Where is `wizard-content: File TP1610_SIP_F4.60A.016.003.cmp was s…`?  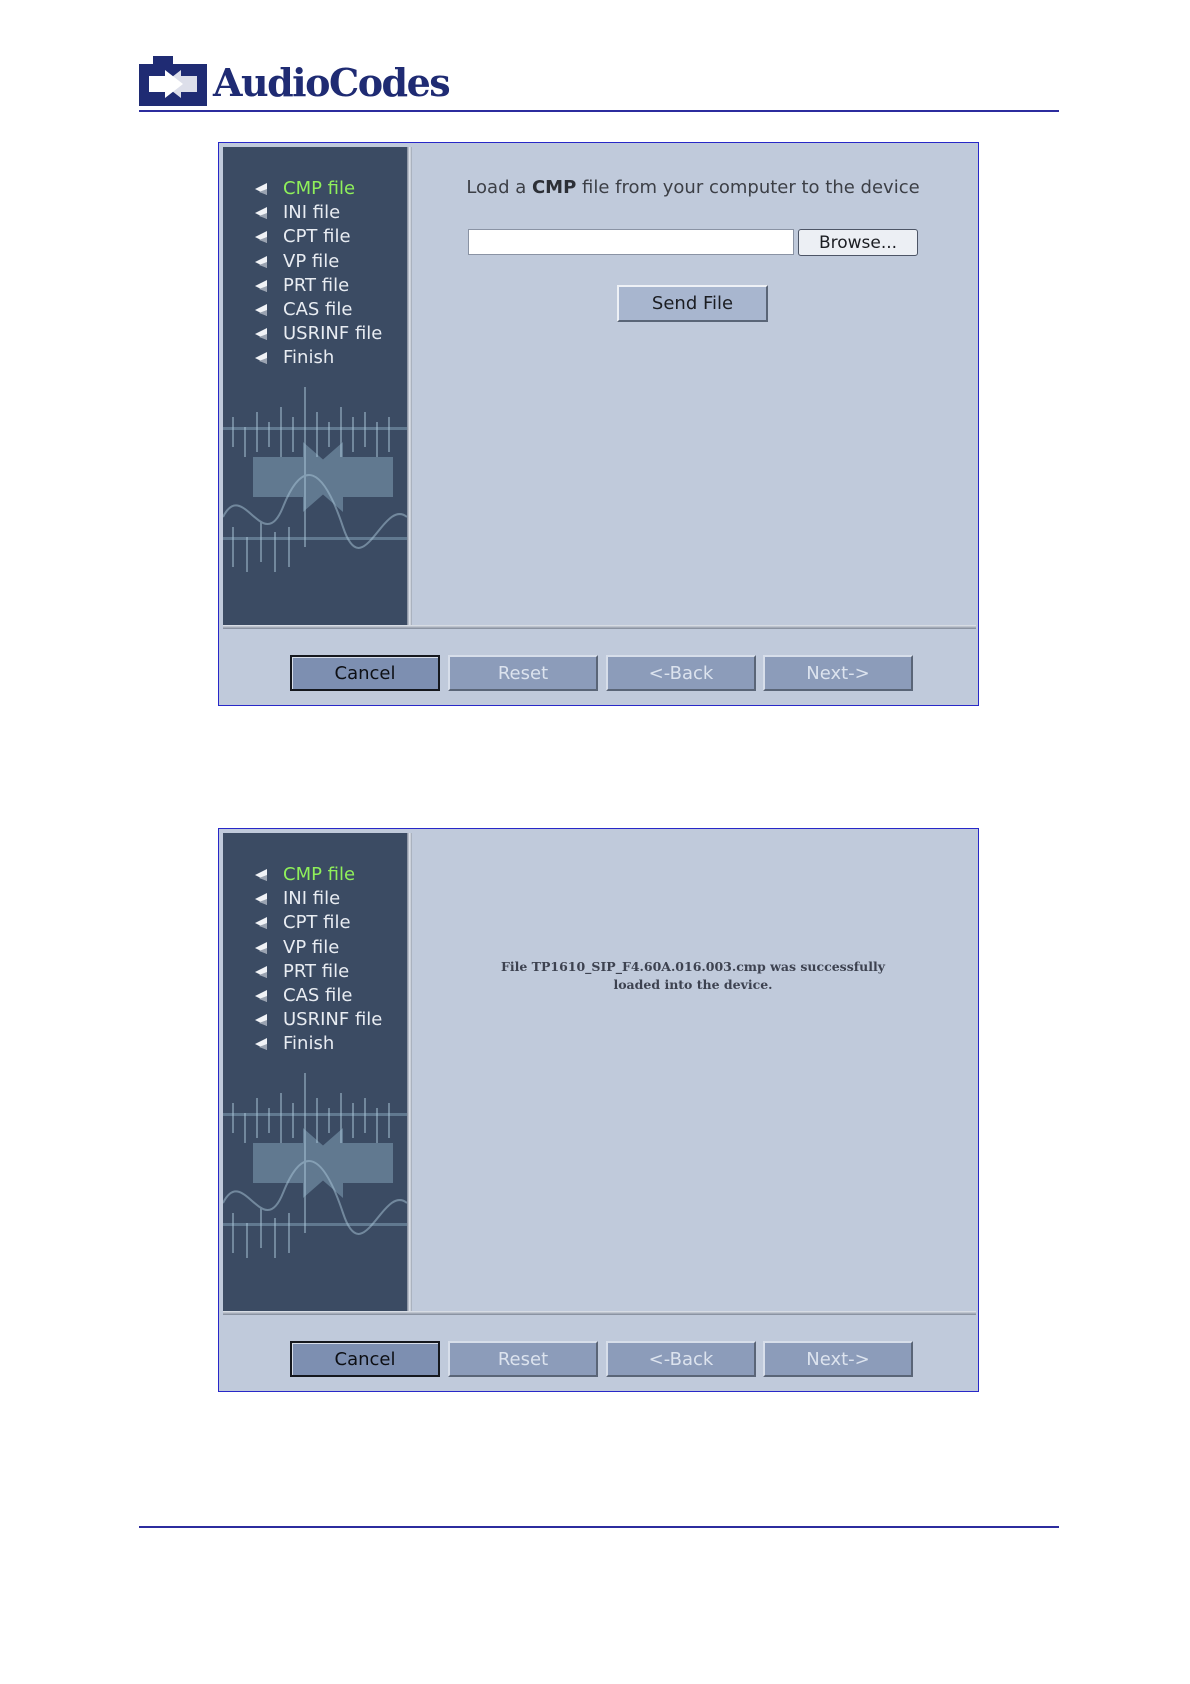 wizard-content: File TP1610_SIP_F4.60A.016.003.cmp was s… is located at coordinates (693, 1072).